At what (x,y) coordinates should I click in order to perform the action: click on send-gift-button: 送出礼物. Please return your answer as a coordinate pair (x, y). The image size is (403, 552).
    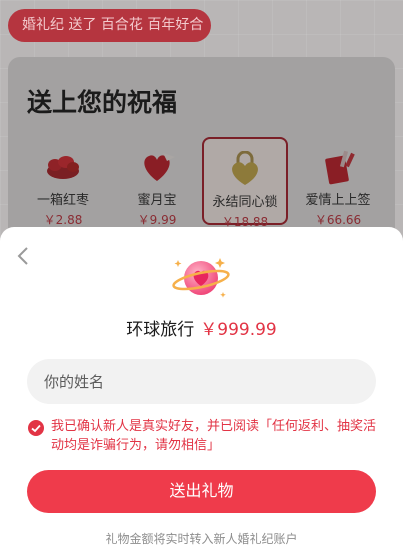
    Looking at the image, I should click on (201, 491).